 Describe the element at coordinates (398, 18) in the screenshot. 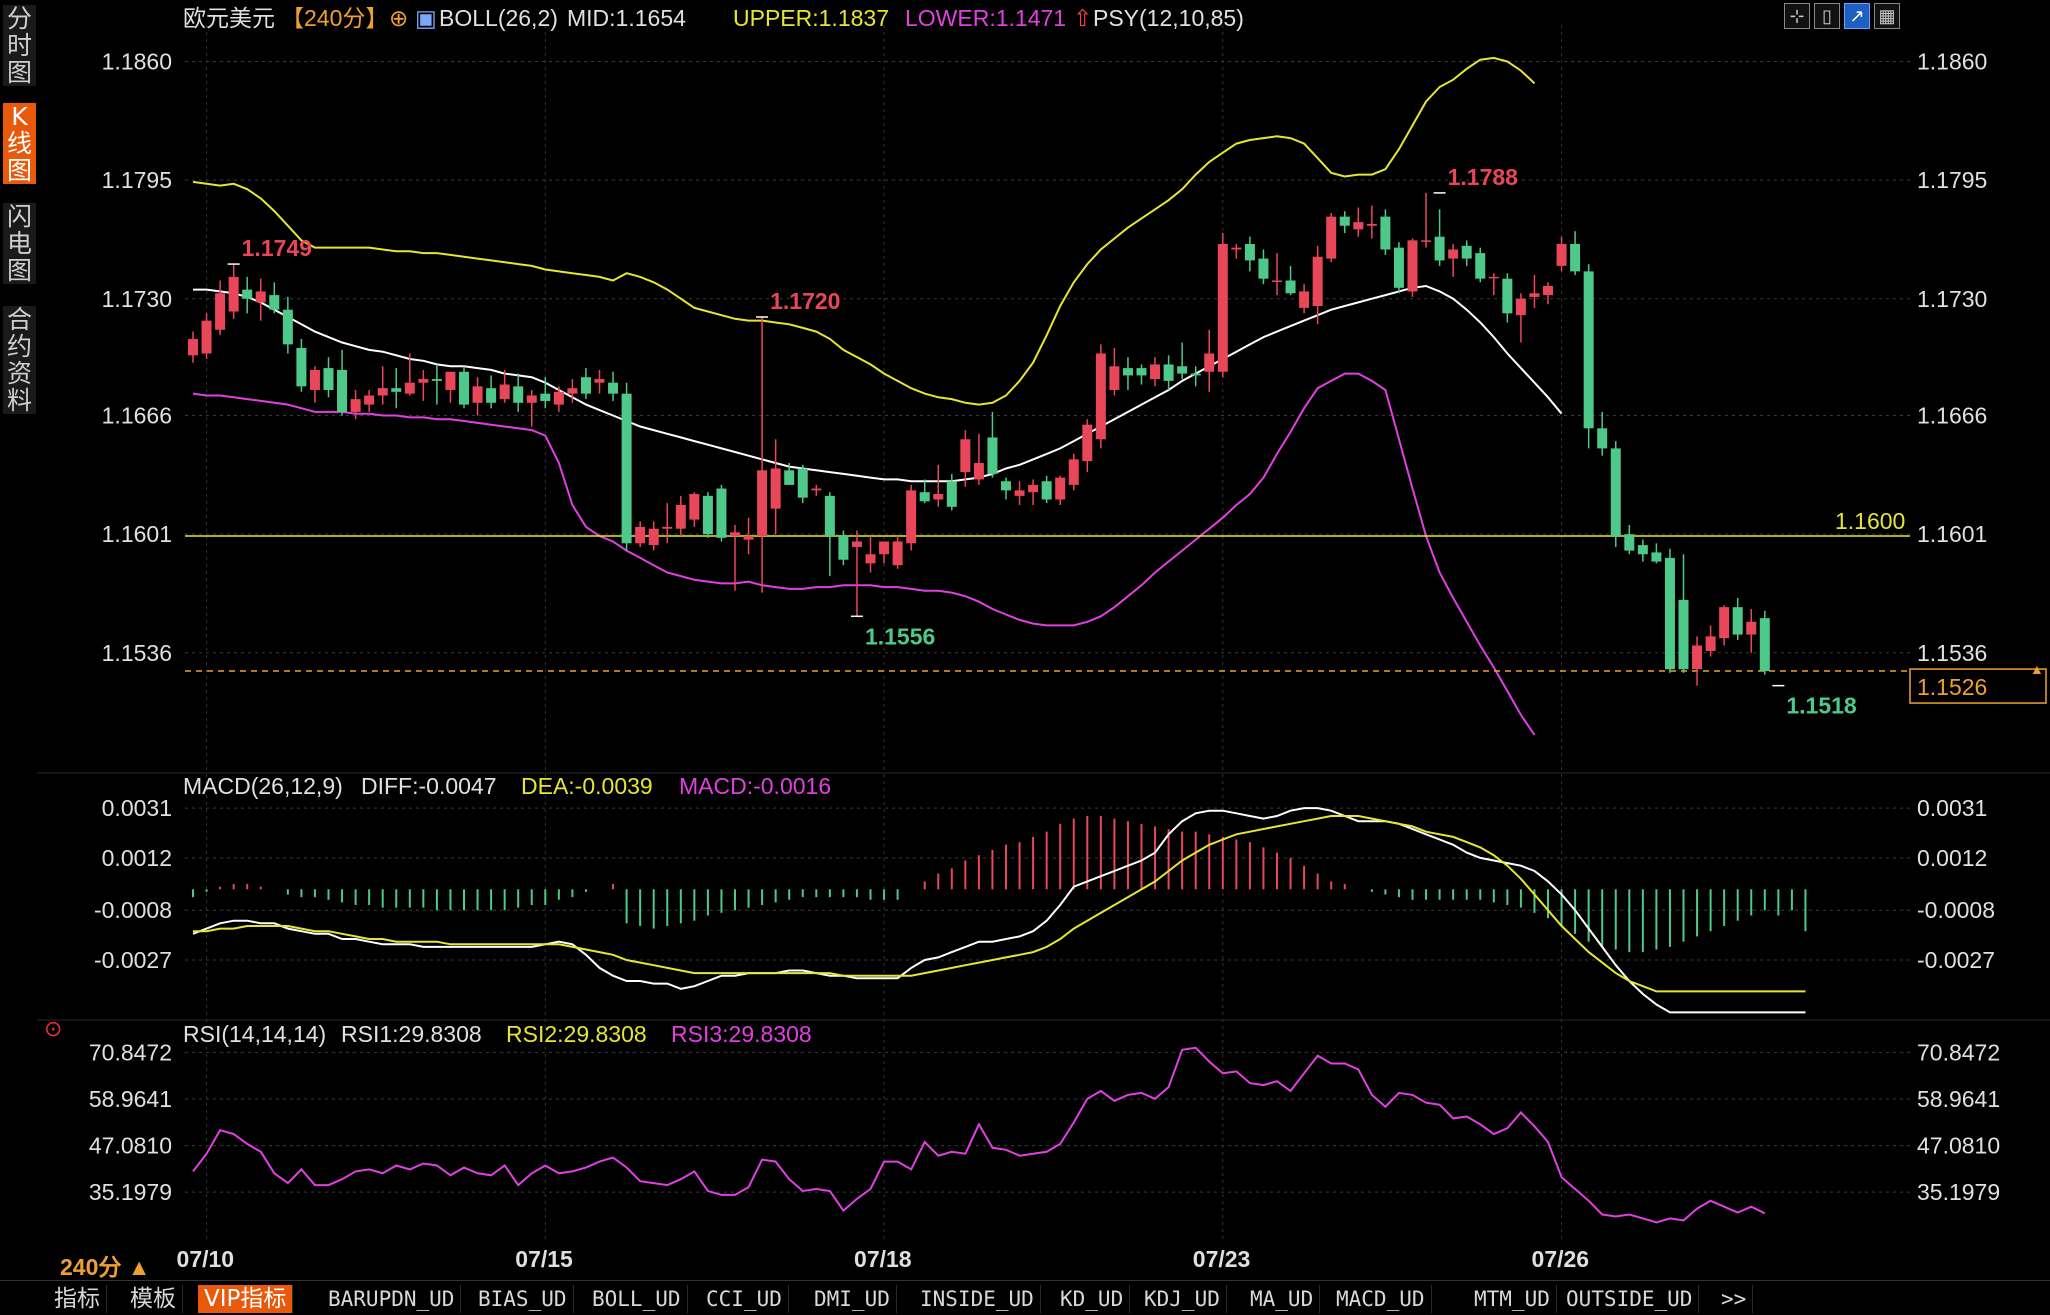

I see `add-icon: ⊕` at that location.